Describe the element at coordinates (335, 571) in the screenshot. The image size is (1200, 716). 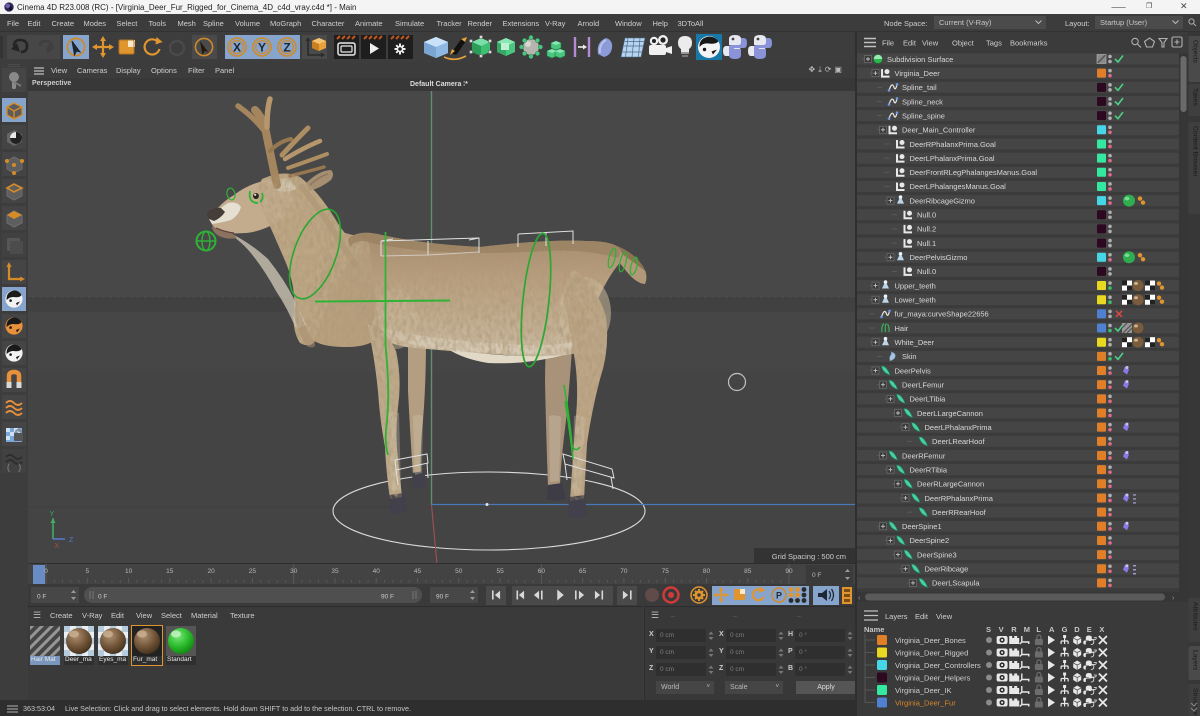
I see `svg-text: 35` at that location.